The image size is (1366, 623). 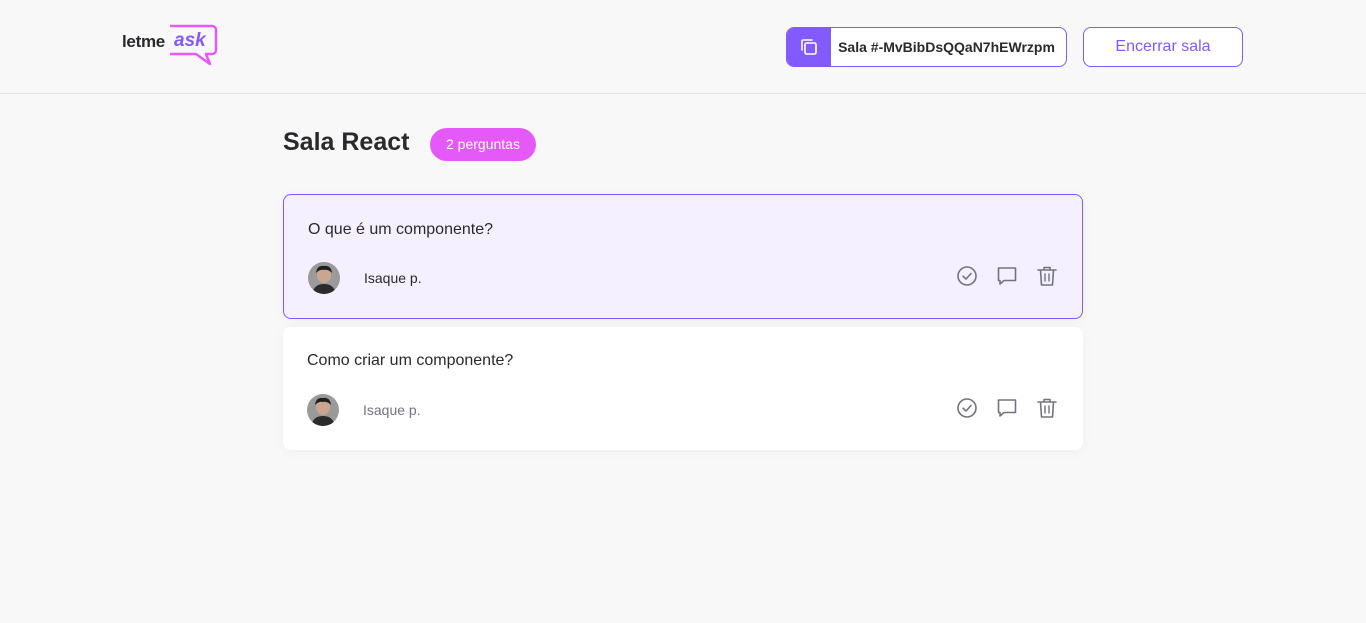 I want to click on room-title: Sala React, so click(x=346, y=142).